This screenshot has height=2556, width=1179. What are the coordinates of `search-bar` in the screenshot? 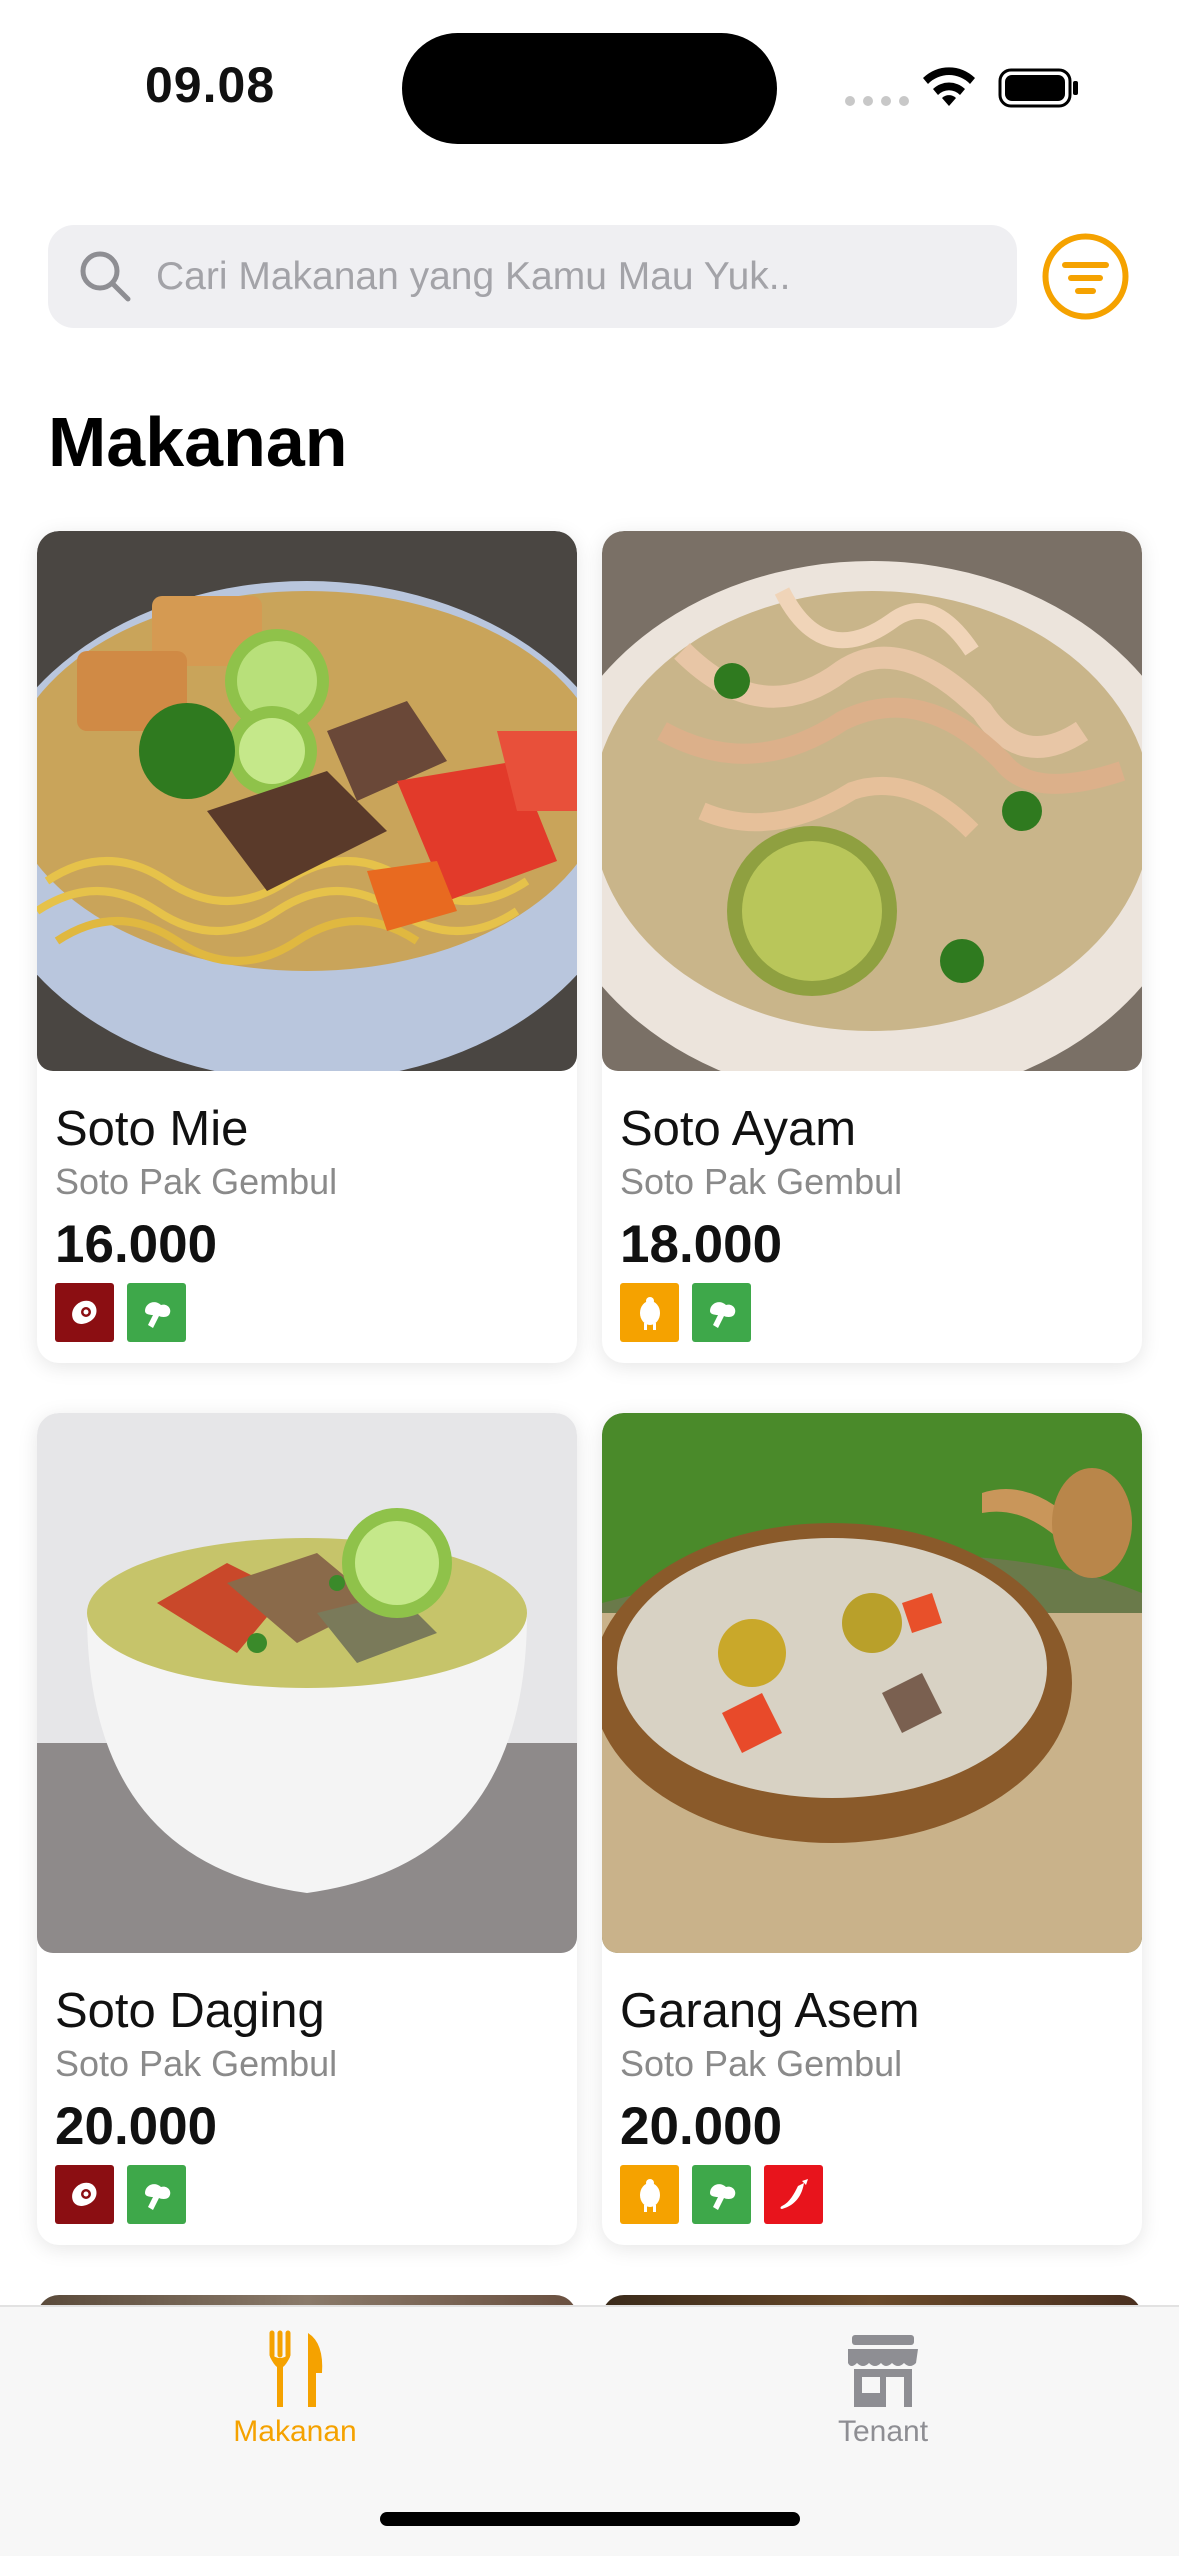 It's located at (532, 276).